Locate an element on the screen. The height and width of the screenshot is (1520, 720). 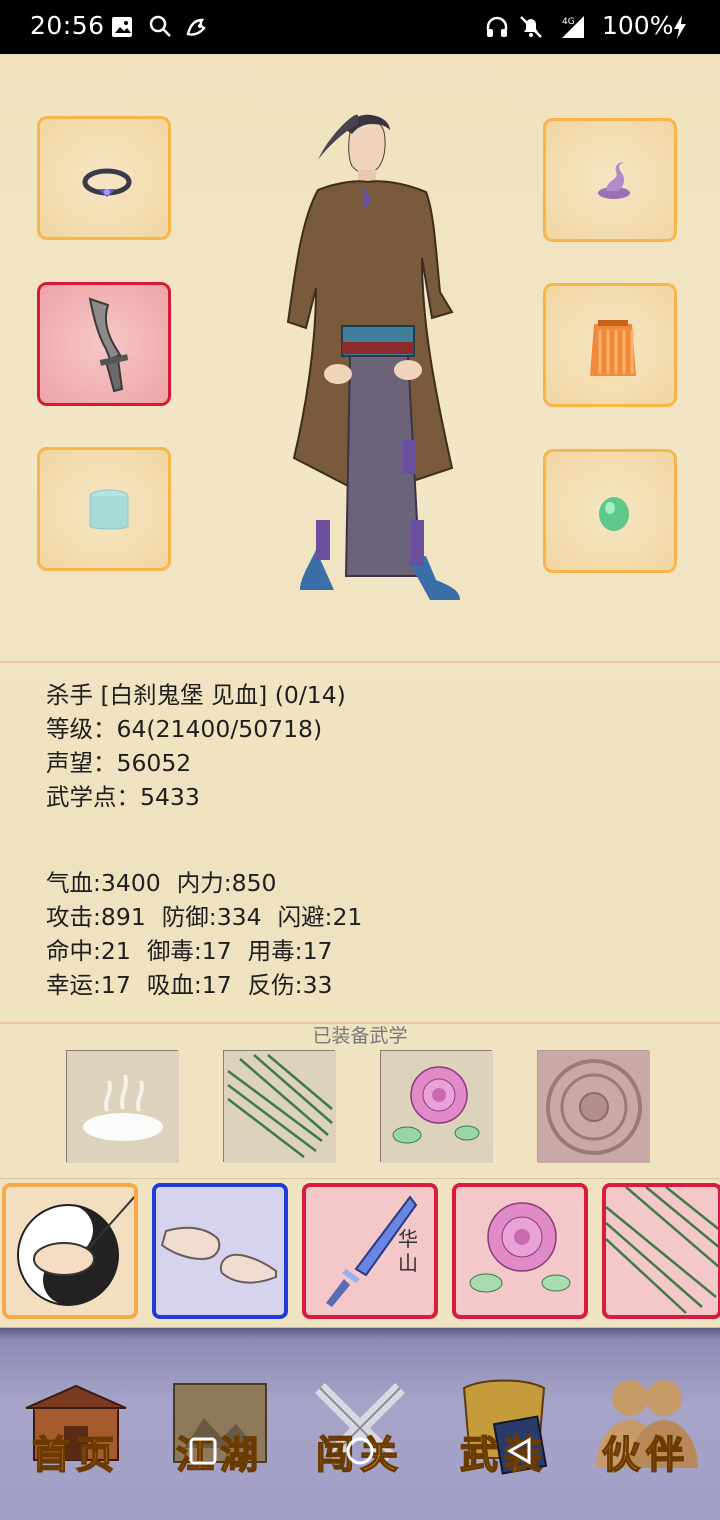
skill-card-rose is located at coordinates (520, 1251).